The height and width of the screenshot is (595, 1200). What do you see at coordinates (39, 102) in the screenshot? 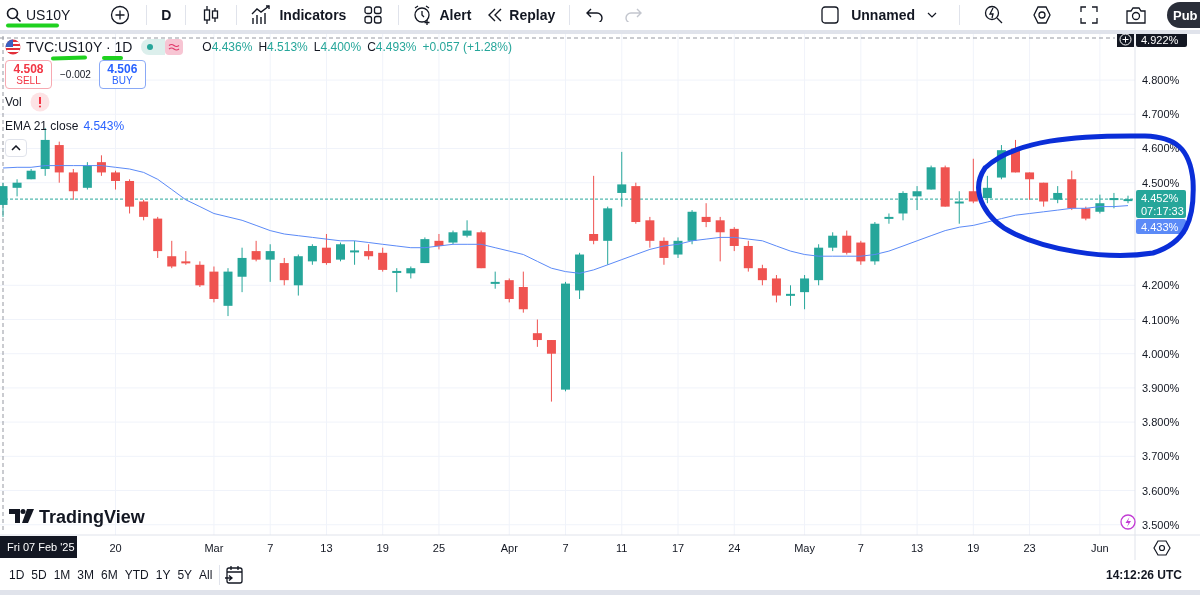
I see `warning-icon` at bounding box center [39, 102].